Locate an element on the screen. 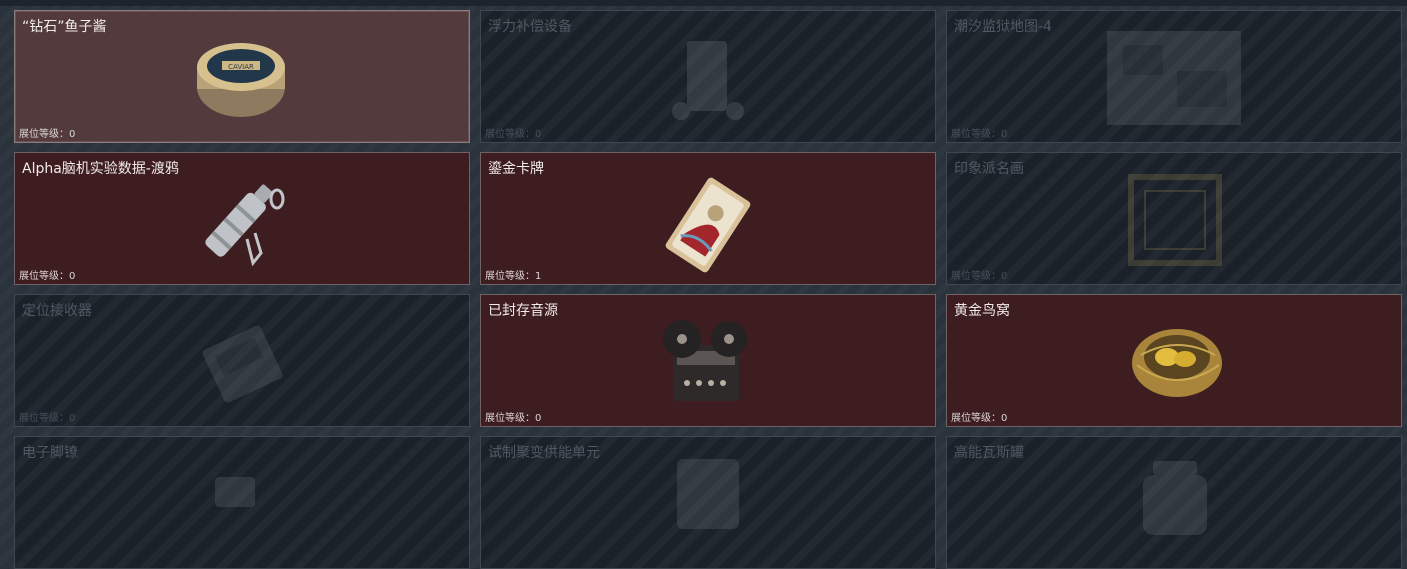 This screenshot has height=569, width=1407. collection-slot-gas-canister: 高能瓦斯罐 is located at coordinates (1174, 502).